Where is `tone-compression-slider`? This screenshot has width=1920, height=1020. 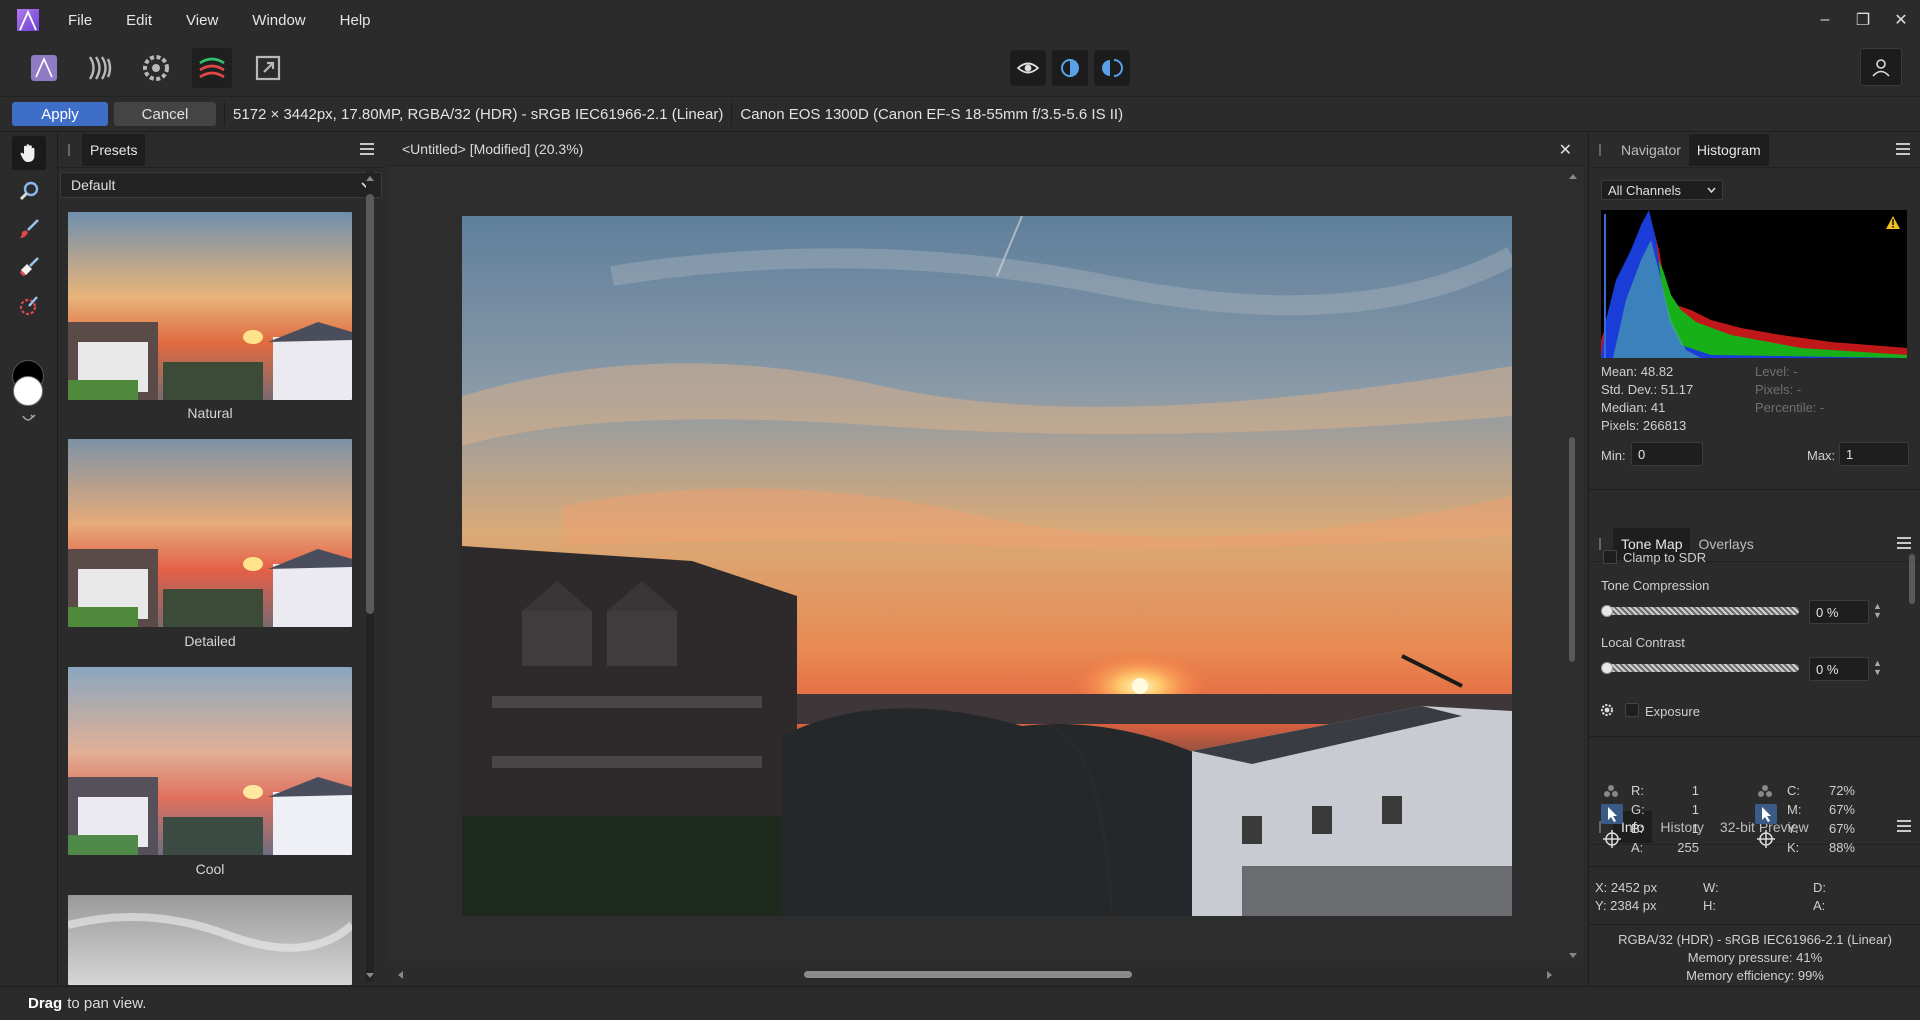
tone-compression-slider is located at coordinates (1703, 611).